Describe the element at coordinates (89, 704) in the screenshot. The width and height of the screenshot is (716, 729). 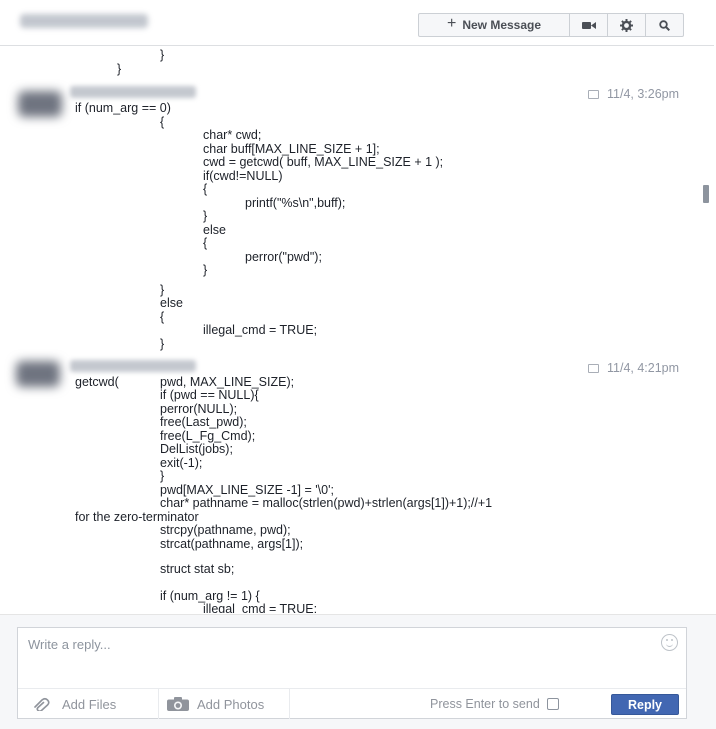
I see `add-files-label: Add Files` at that location.